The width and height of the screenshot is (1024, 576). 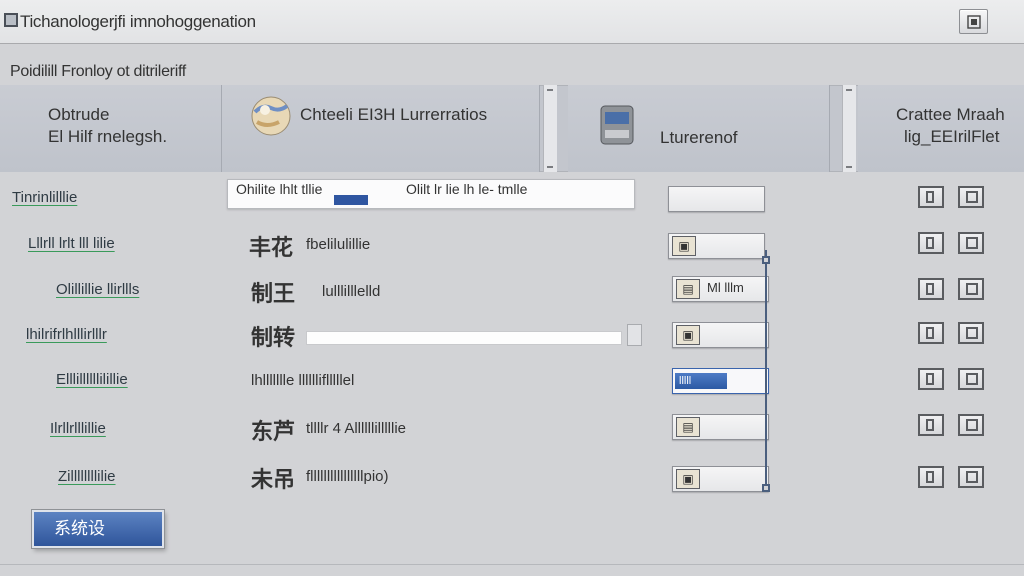 What do you see at coordinates (303, 380) in the screenshot?
I see `row-desc-4: lhllllllle lllllliflllllel` at bounding box center [303, 380].